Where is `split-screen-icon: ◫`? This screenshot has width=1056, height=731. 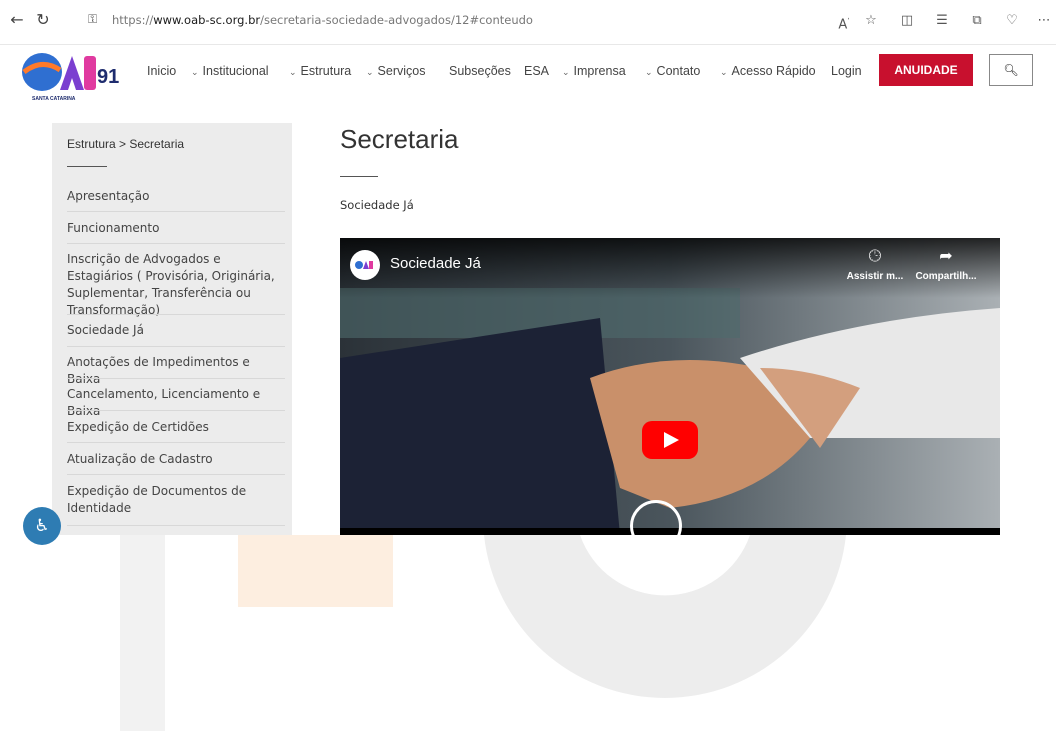
split-screen-icon: ◫ is located at coordinates (907, 21).